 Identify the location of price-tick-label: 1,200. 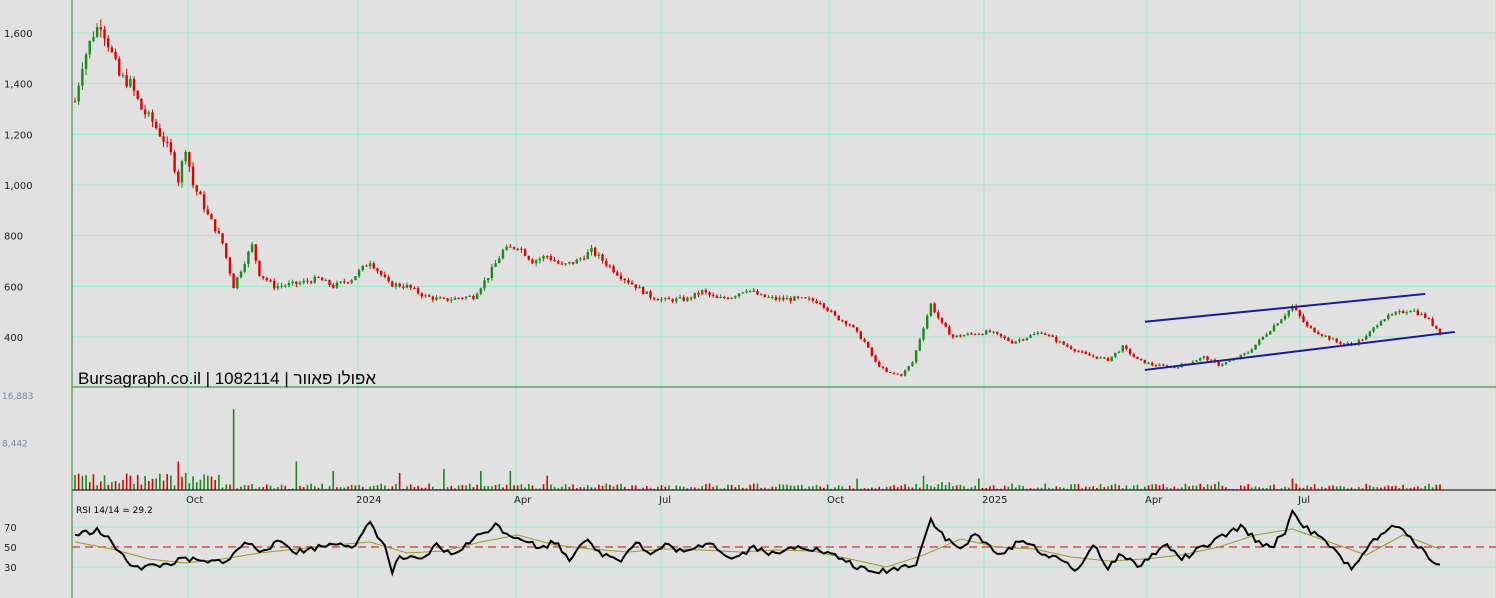
(18, 135).